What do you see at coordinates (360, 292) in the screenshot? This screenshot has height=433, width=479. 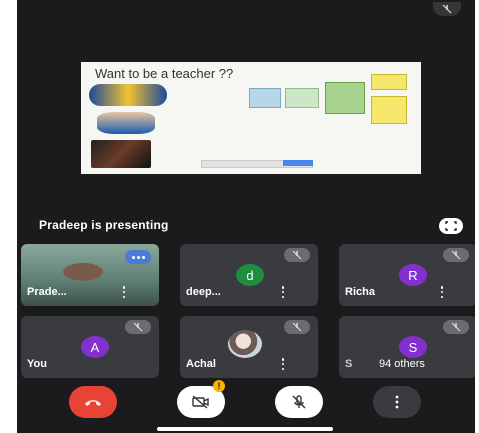 I see `participant-name: Richa` at bounding box center [360, 292].